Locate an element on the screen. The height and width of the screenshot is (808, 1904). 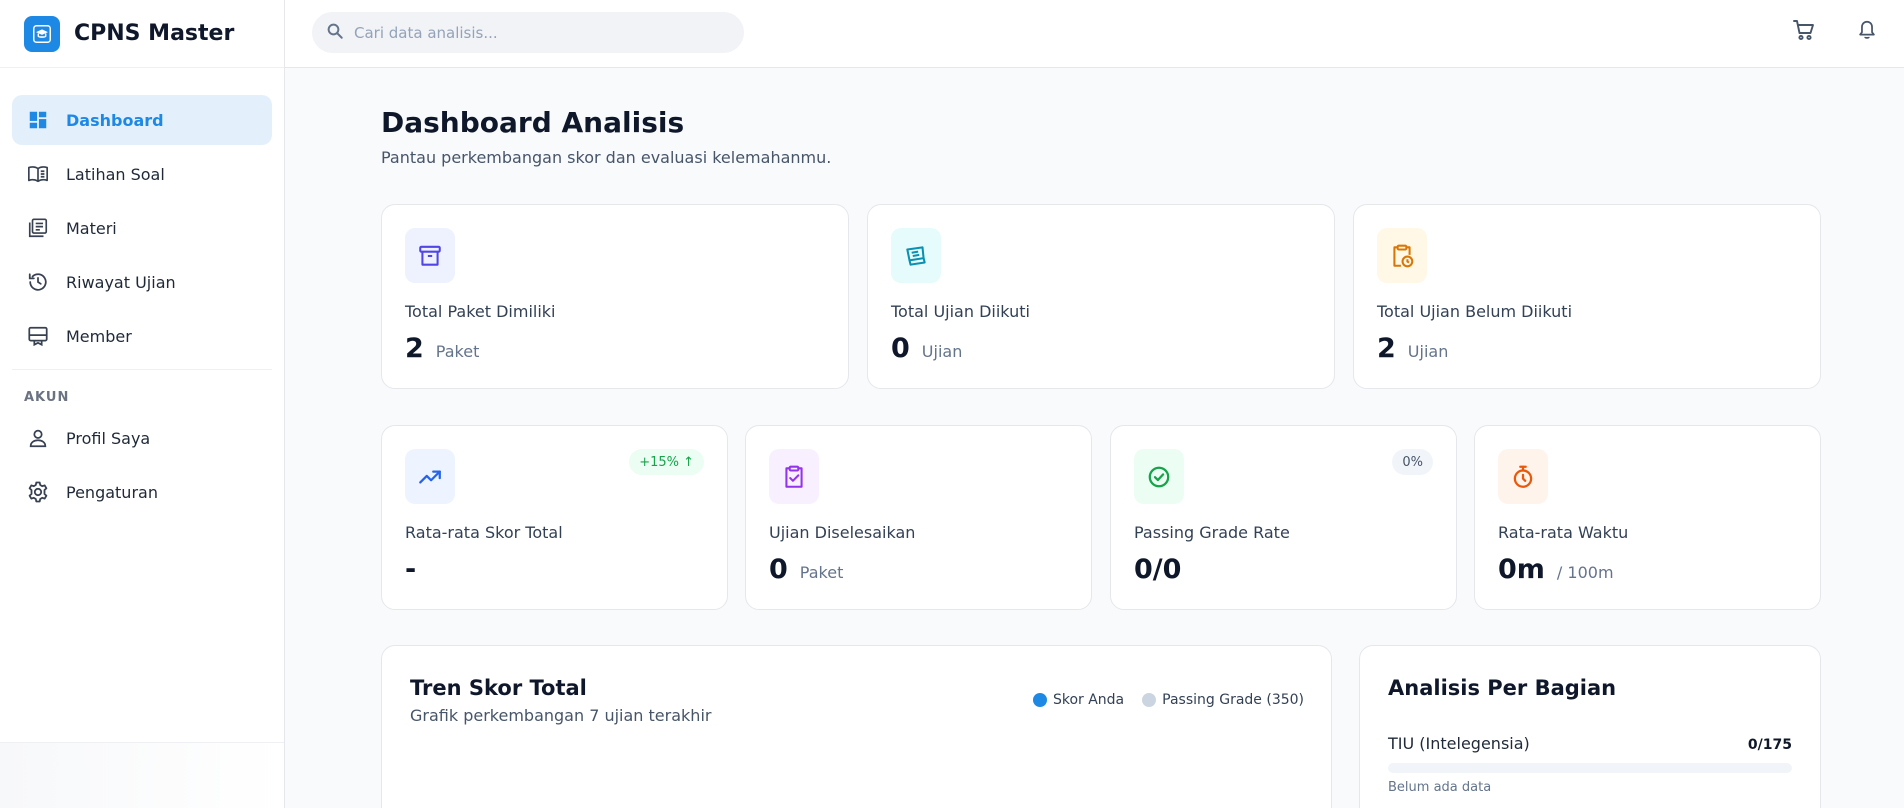
section-note: Belum ada data is located at coordinates (1440, 787).